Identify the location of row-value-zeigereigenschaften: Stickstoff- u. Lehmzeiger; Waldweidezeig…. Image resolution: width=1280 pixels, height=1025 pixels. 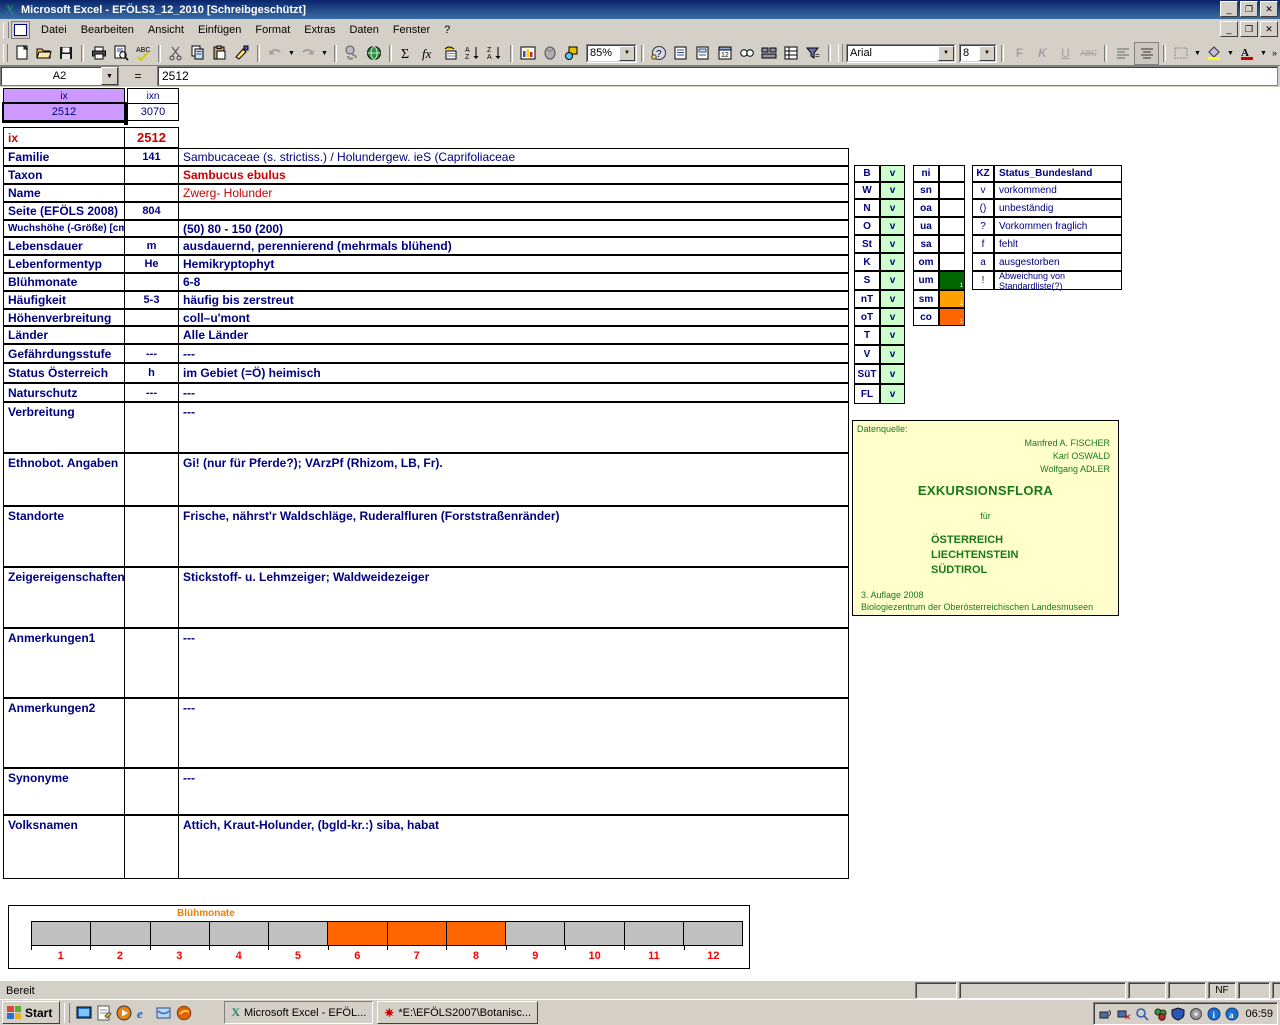
(513, 597).